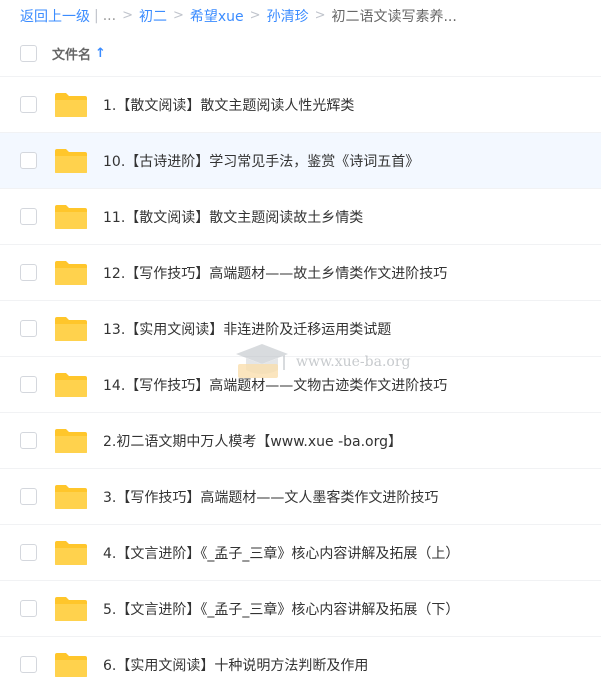 The height and width of the screenshot is (686, 601). I want to click on file-row: 1.【散文阅读】散文主题阅读人性光辉类, so click(300, 105).